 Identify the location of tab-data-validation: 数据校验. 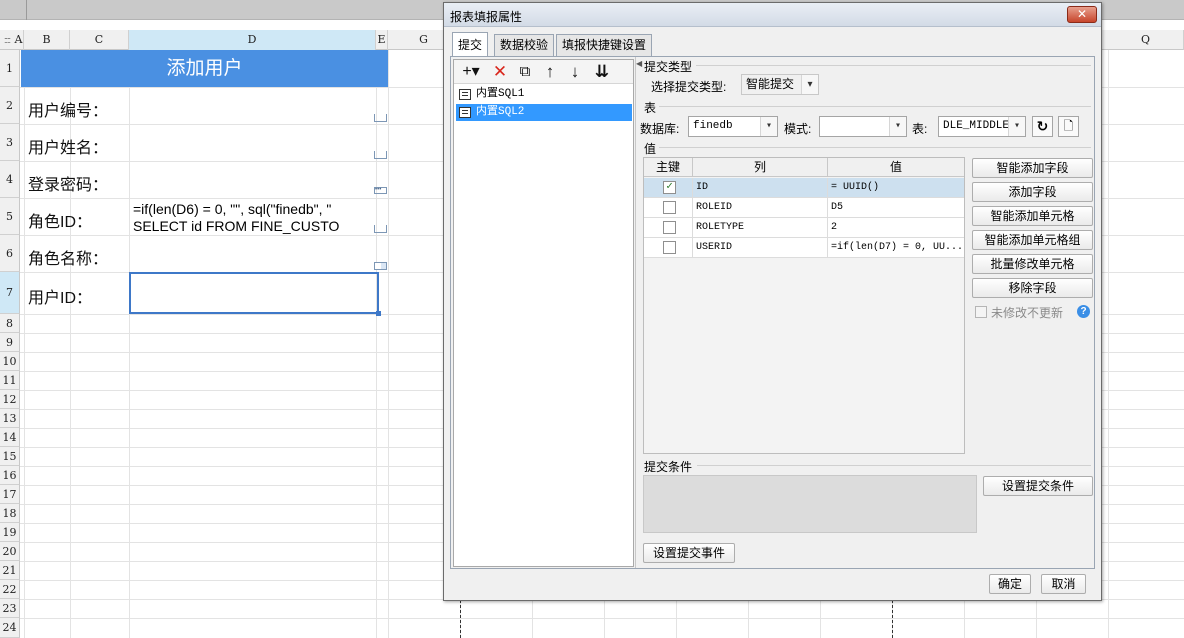
(524, 45).